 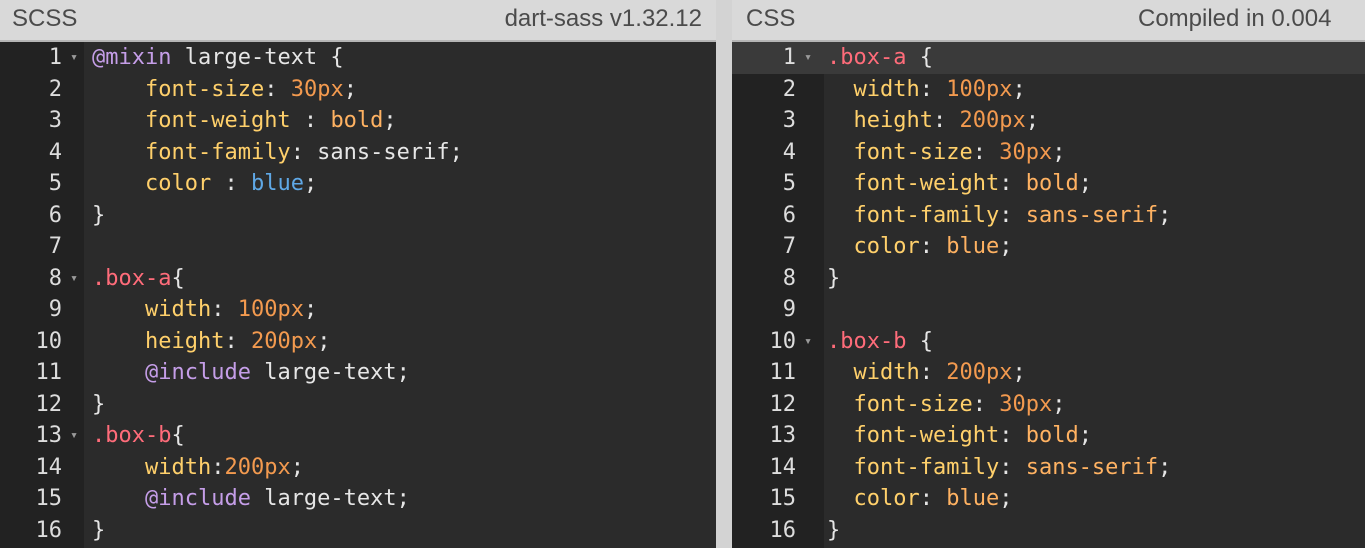 I want to click on code-line: 1 ▾ @mixin large-text {, so click(x=358, y=58).